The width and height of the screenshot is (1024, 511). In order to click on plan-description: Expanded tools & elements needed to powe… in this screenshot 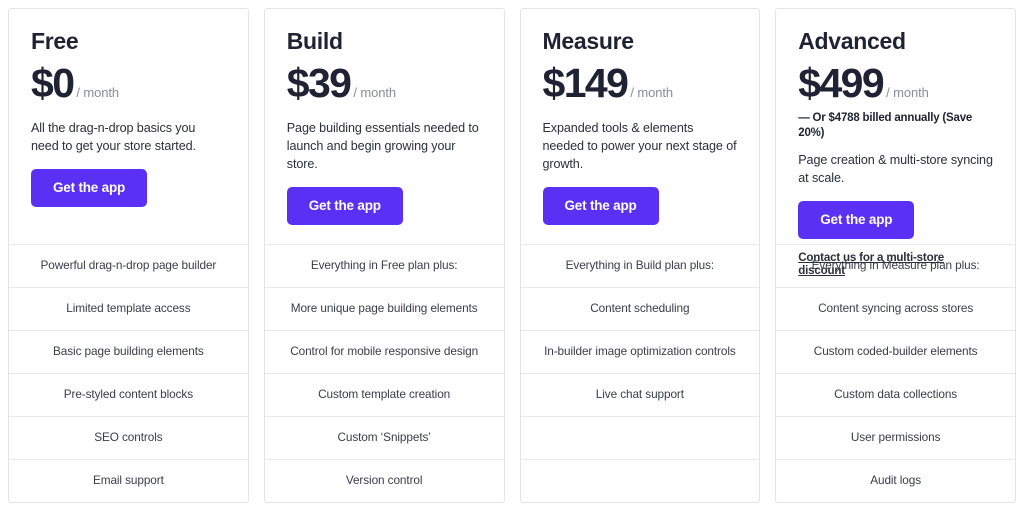, I will do `click(639, 146)`.